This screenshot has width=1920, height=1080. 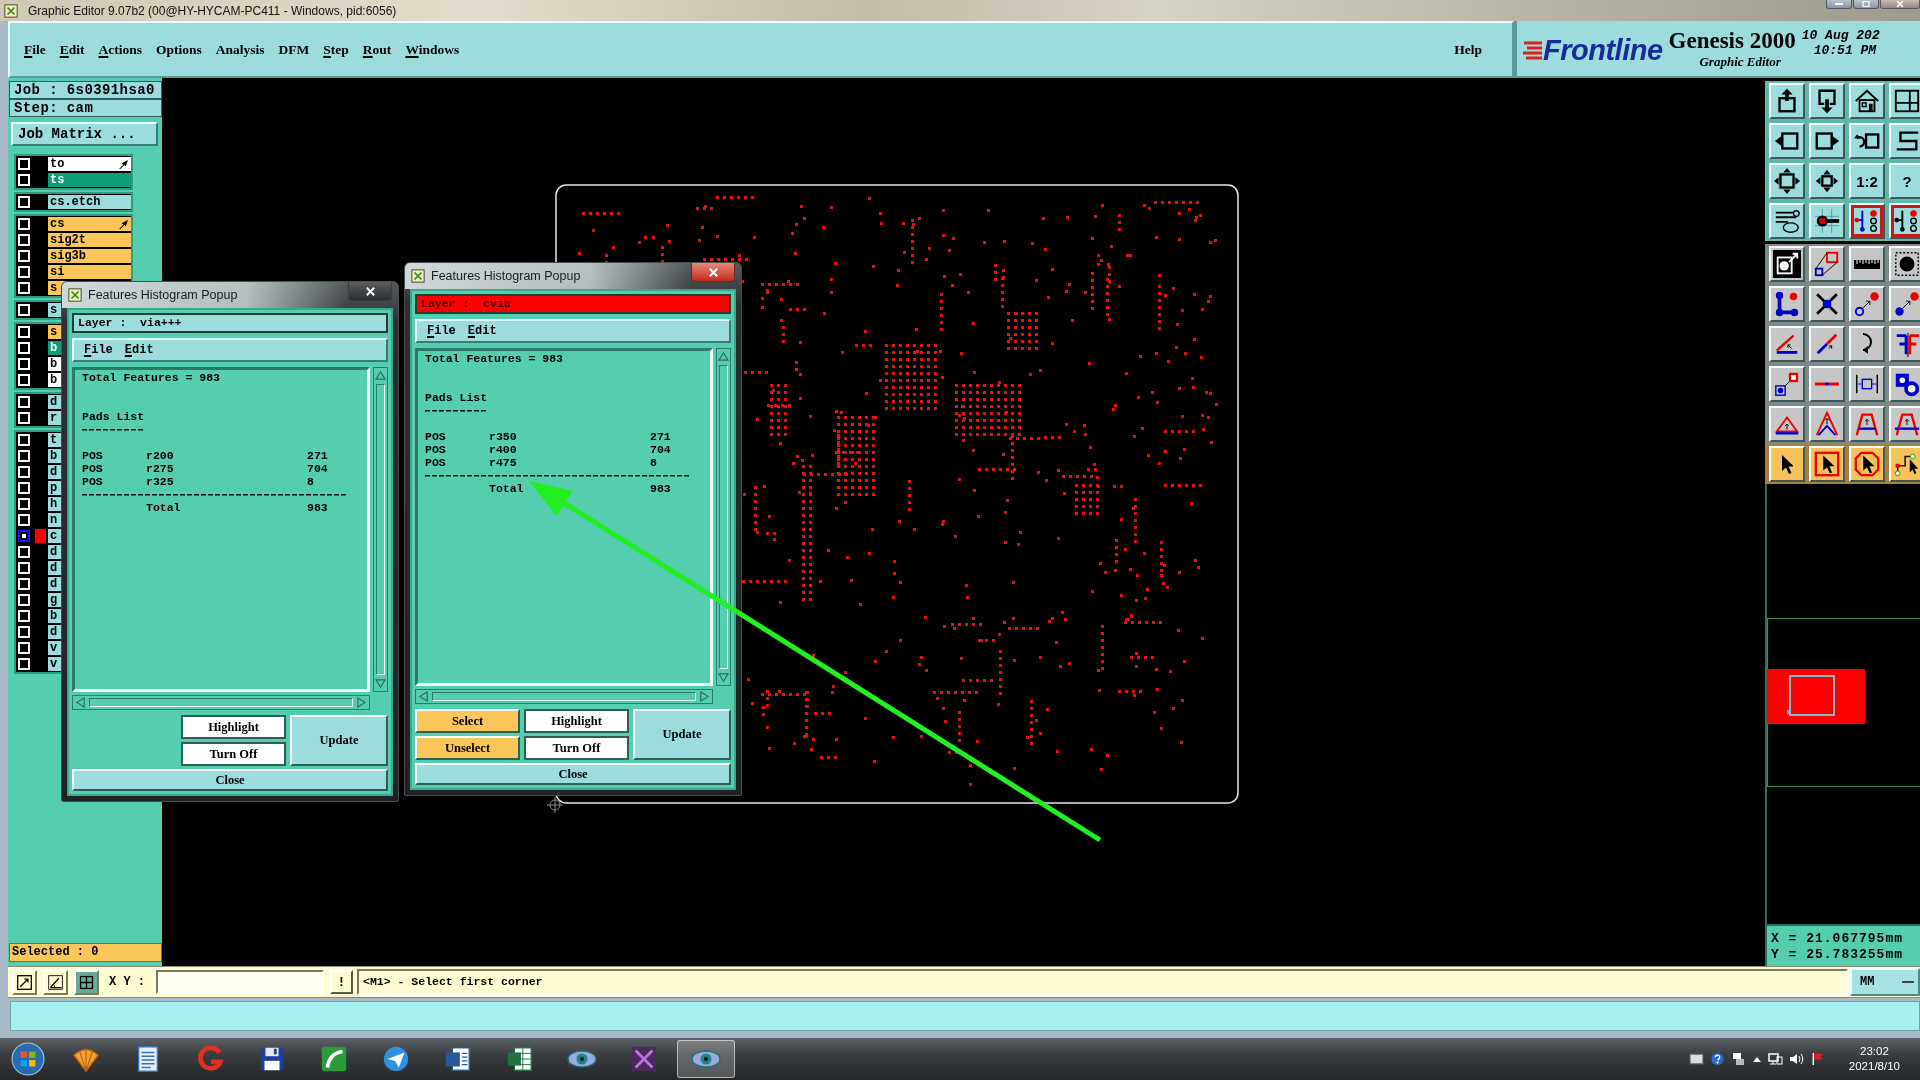 What do you see at coordinates (53, 520) in the screenshot?
I see `layer-name: n` at bounding box center [53, 520].